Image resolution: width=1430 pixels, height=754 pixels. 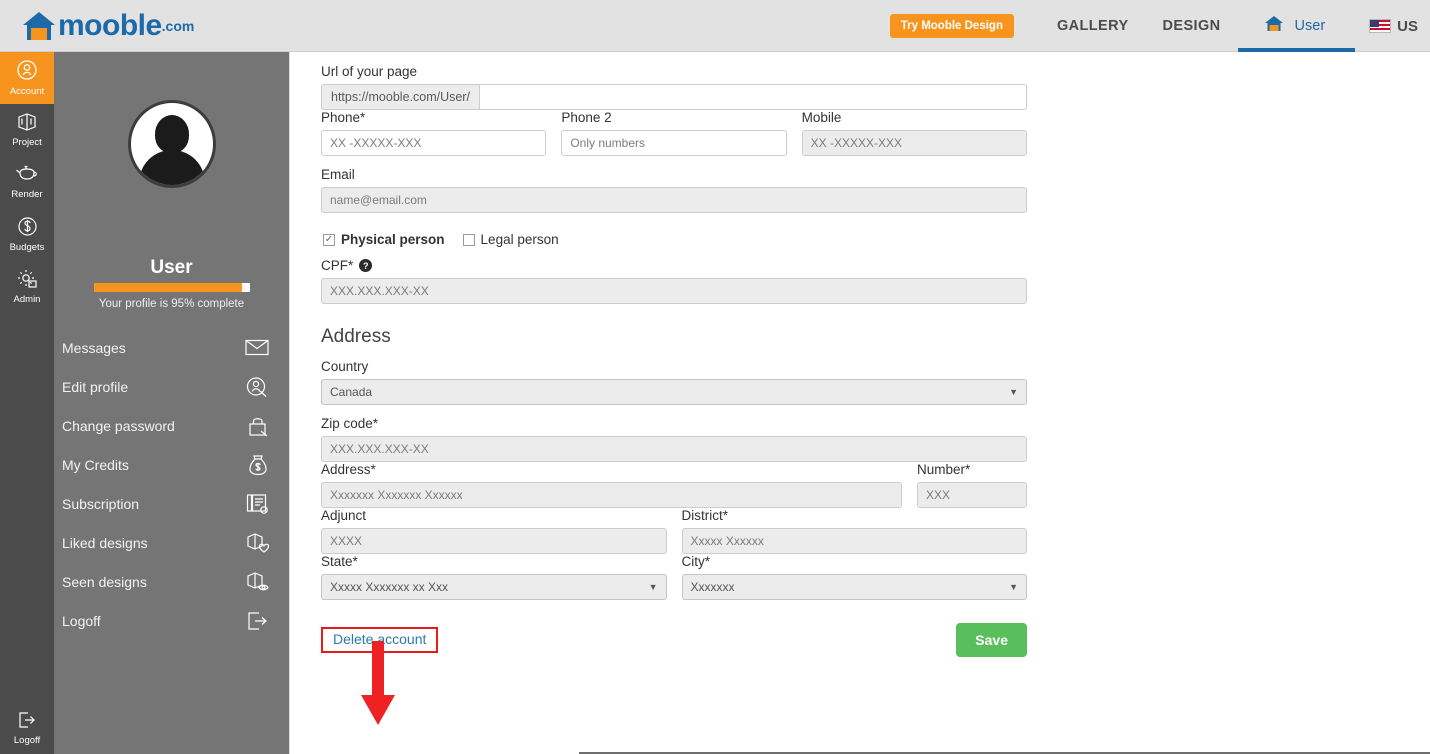 I want to click on save-button: Save, so click(x=991, y=640).